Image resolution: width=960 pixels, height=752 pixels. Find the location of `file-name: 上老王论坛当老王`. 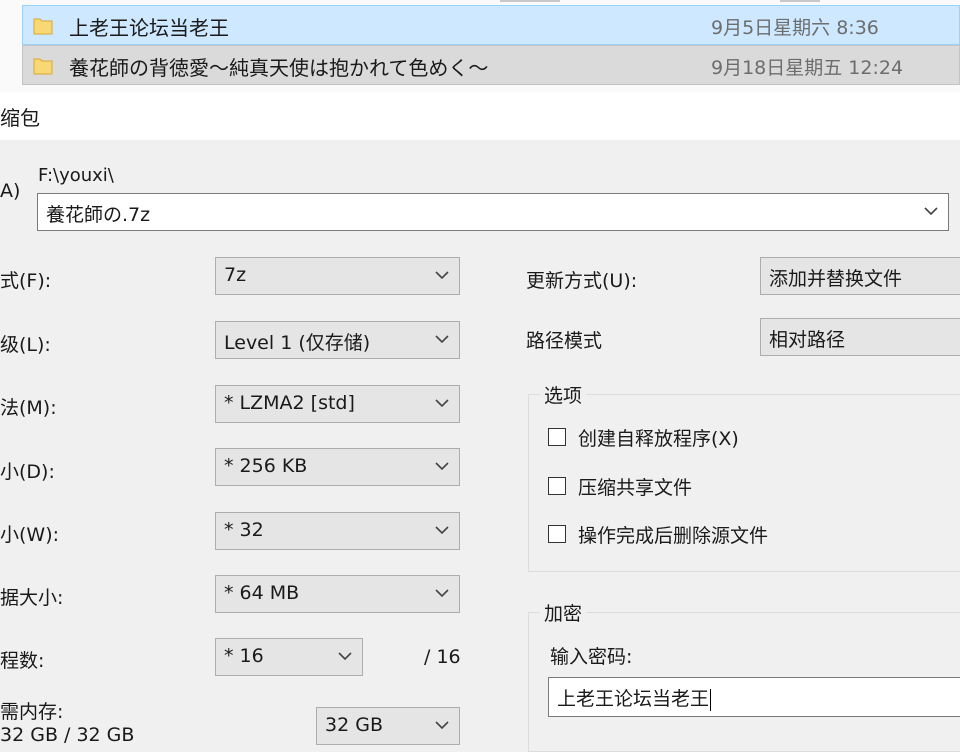

file-name: 上老王论坛当老王 is located at coordinates (149, 28).